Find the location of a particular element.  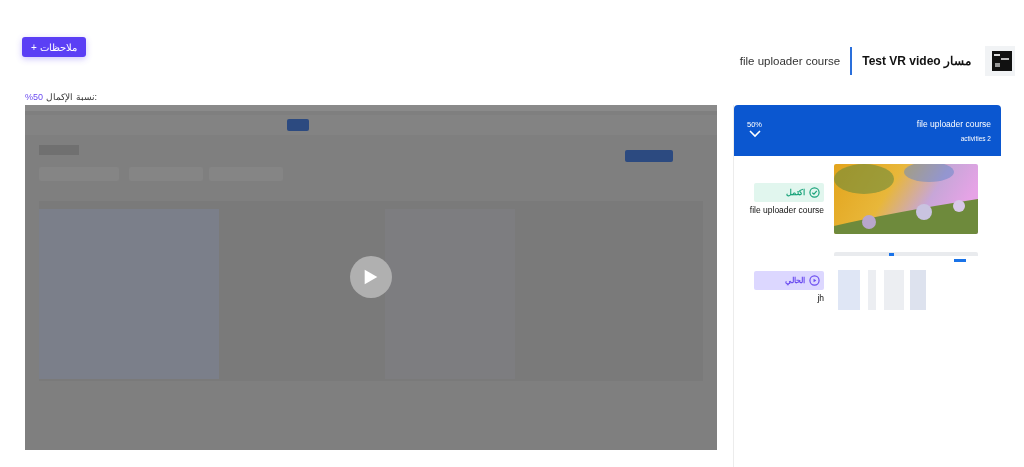

course-title: file uploader course is located at coordinates (953, 124).